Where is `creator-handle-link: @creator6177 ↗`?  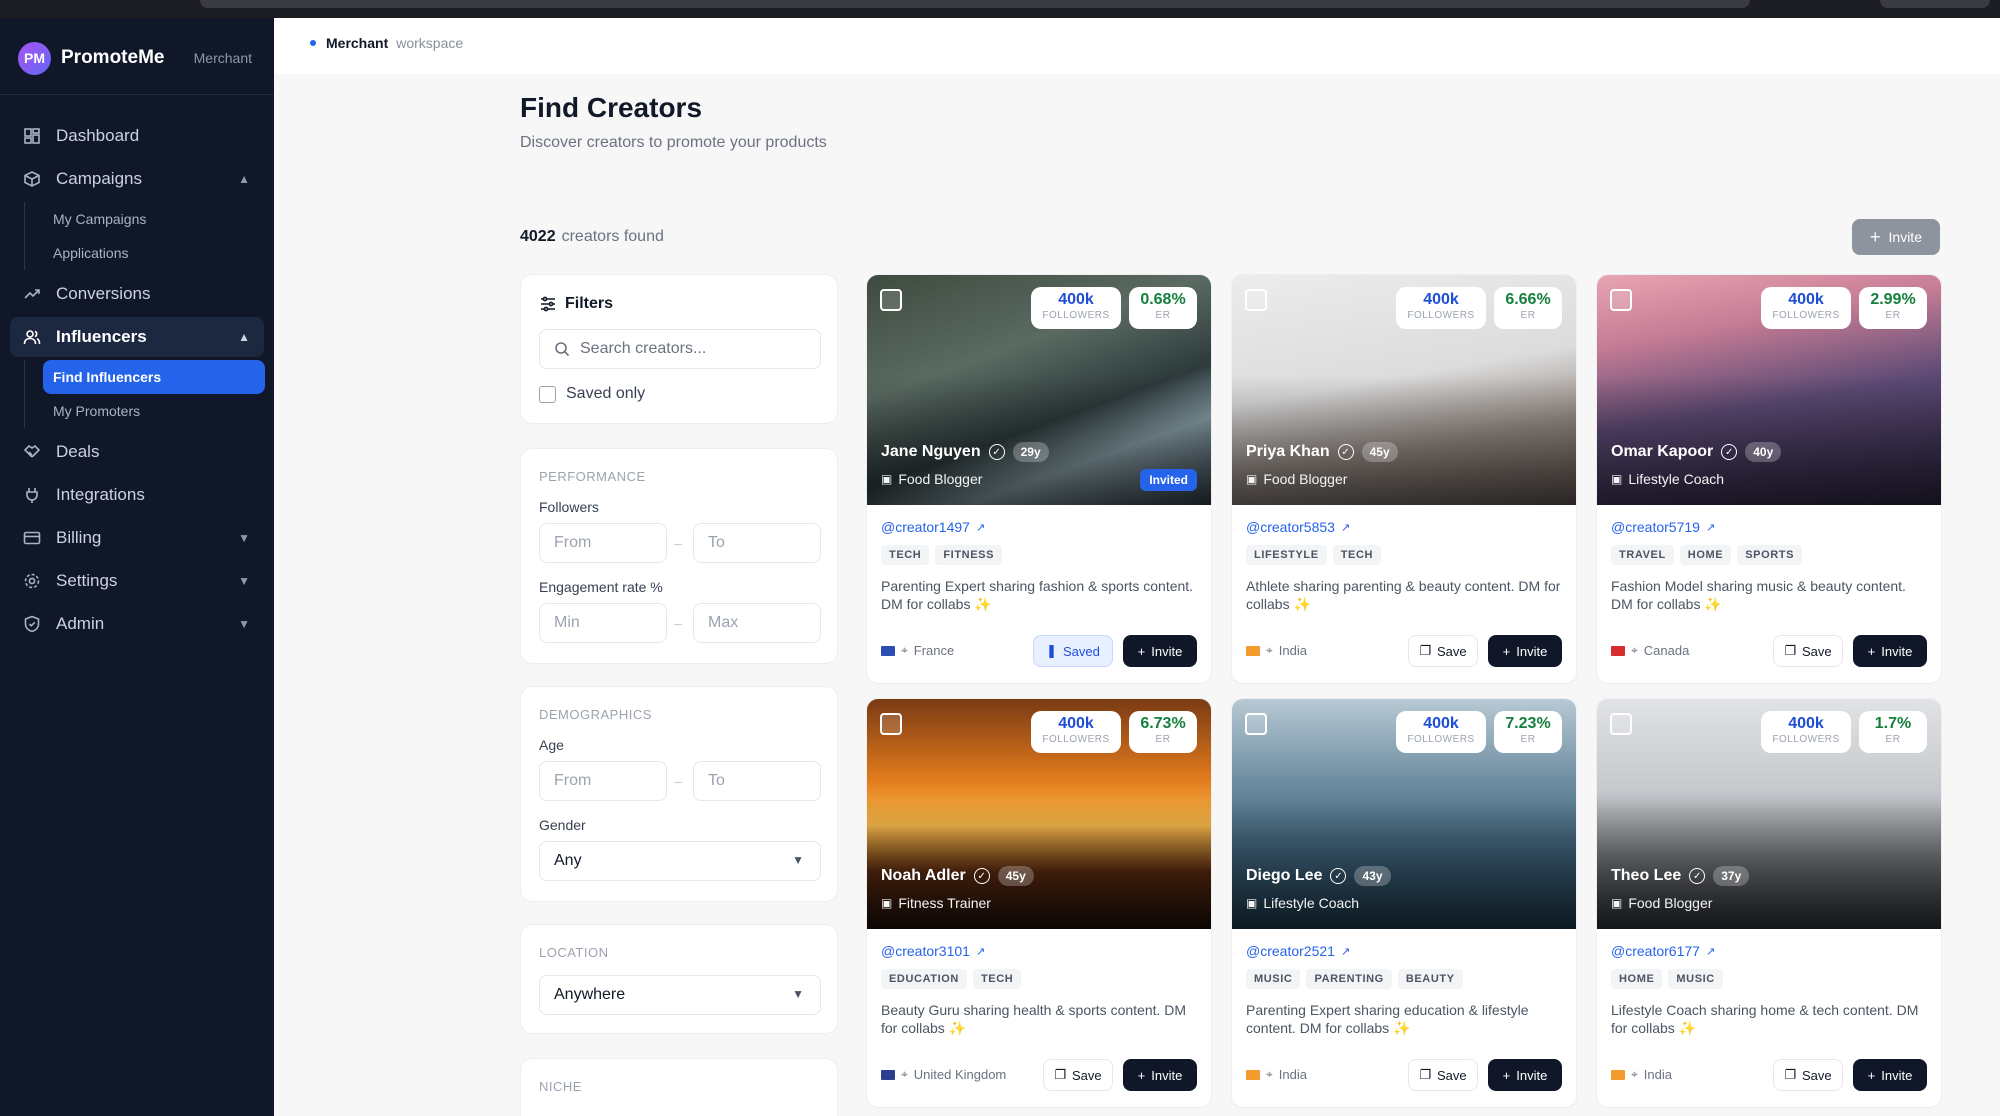
creator-handle-link: @creator6177 ↗ is located at coordinates (1663, 951).